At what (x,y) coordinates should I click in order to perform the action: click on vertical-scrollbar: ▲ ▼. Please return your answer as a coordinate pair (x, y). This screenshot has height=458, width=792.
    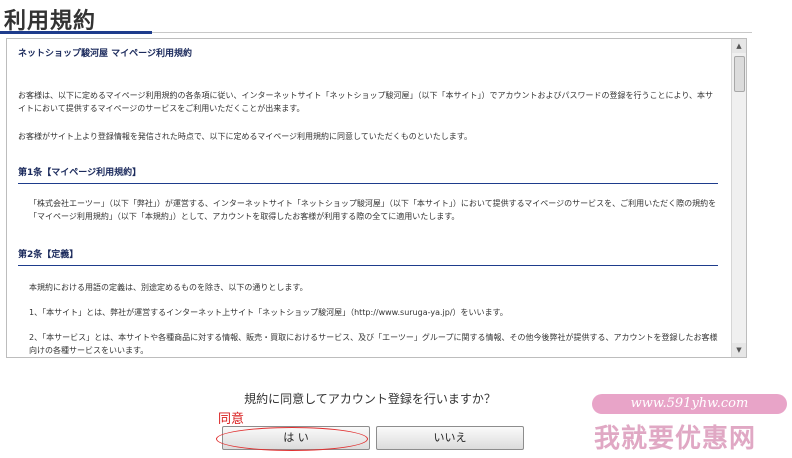
    Looking at the image, I should click on (738, 198).